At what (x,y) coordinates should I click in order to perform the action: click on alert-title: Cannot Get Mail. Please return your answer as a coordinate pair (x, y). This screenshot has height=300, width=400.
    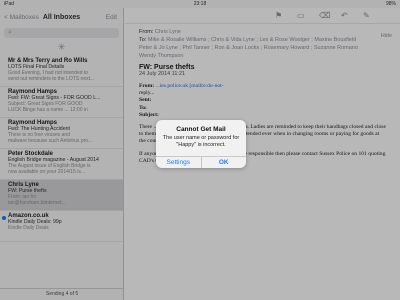
    Looking at the image, I should click on (201, 129).